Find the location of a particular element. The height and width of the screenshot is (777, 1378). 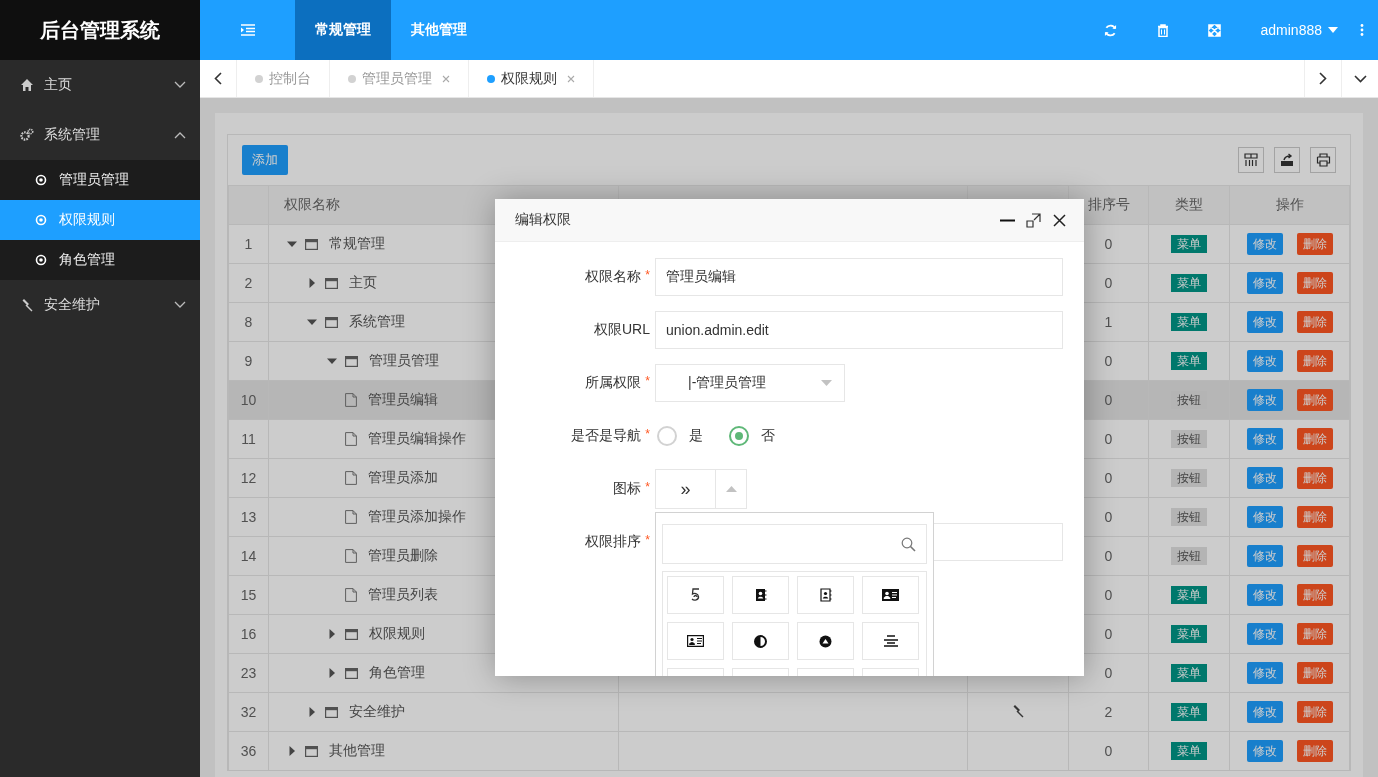

refresh-icon is located at coordinates (1110, 30).